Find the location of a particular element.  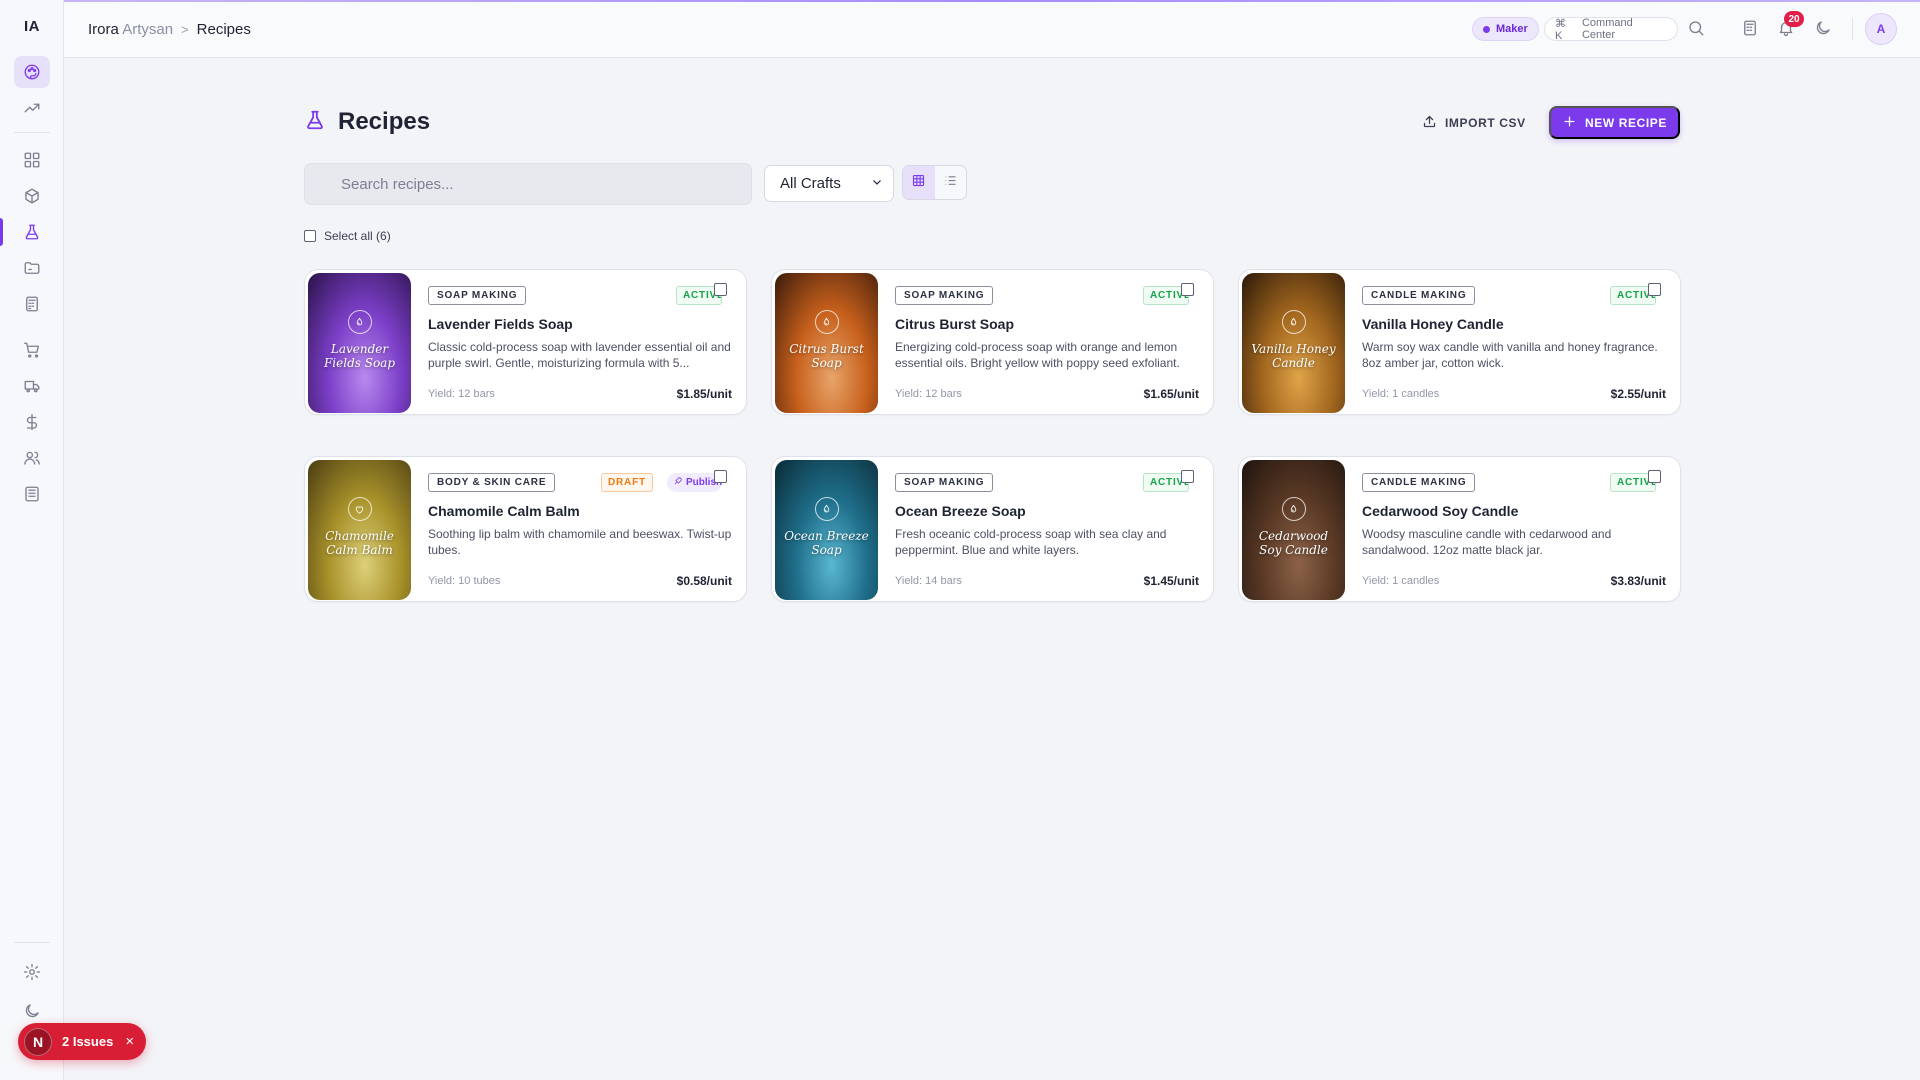

org-suffix: Artysan is located at coordinates (148, 29).